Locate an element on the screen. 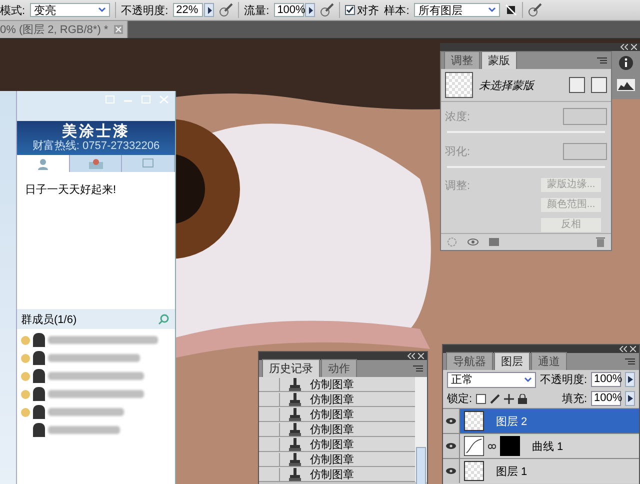  move-icon is located at coordinates (509, 399).